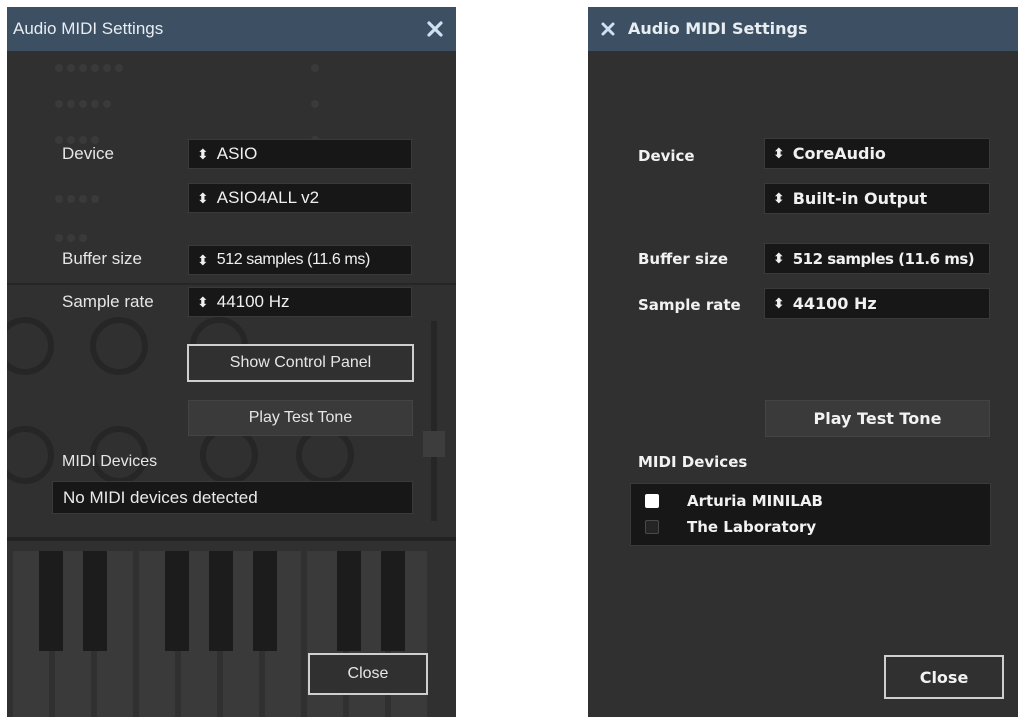 This screenshot has width=1022, height=718. I want to click on no-midi-devices-message: No MIDI devices detected, so click(160, 497).